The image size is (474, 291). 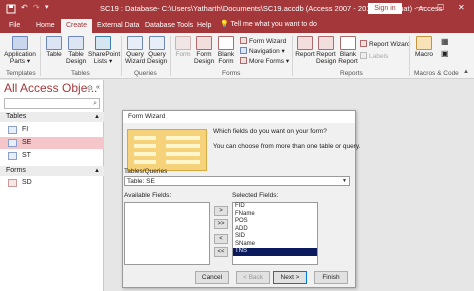 What do you see at coordinates (226, 58) in the screenshot?
I see `blank-form-label: Blank Form` at bounding box center [226, 58].